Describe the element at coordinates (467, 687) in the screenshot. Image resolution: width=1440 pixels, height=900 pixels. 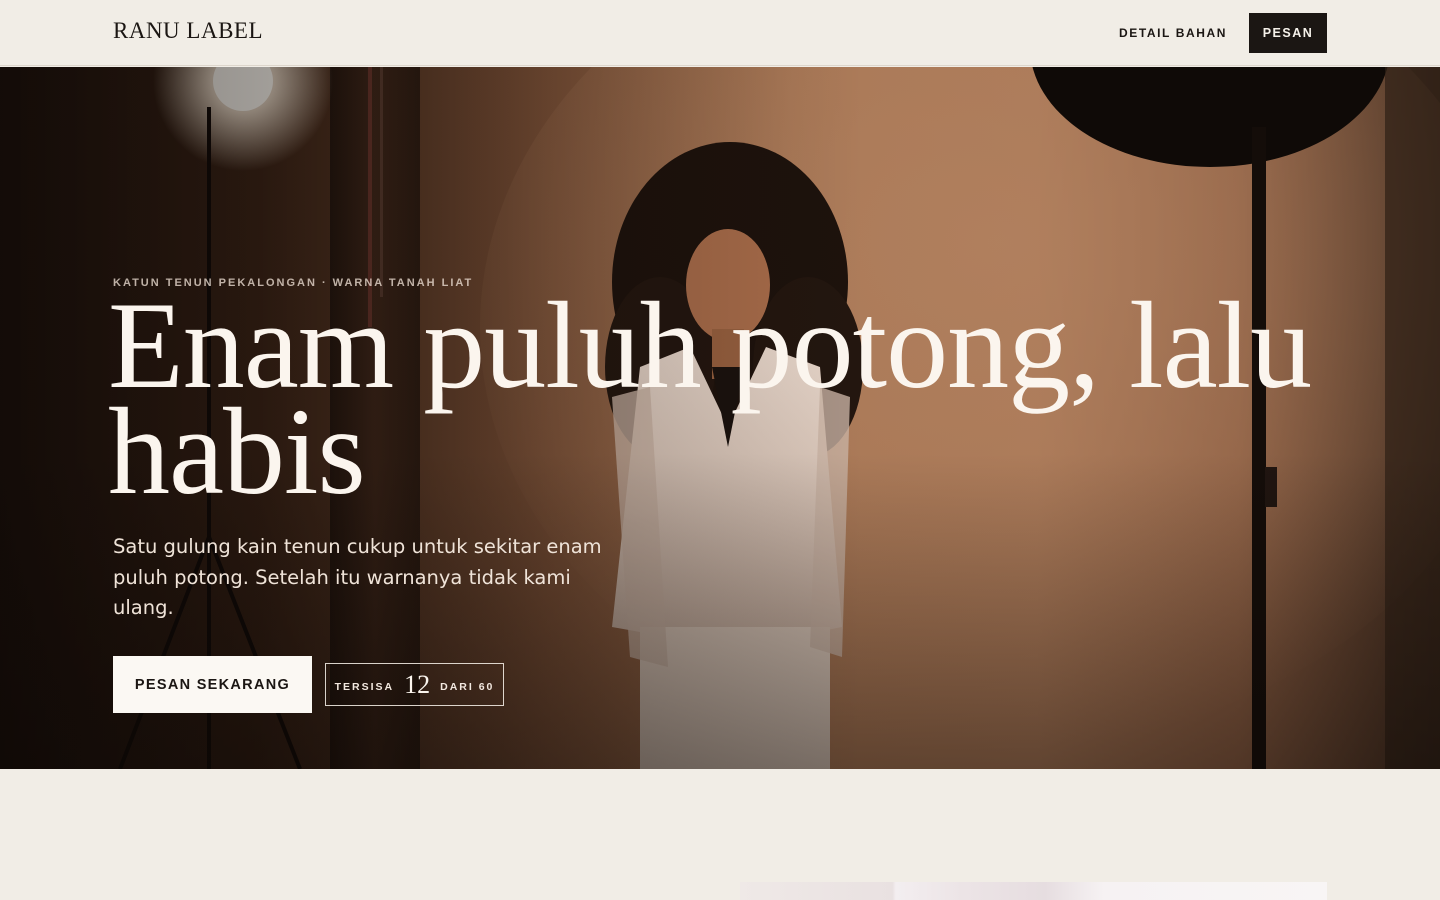
I see `stock-suffix: DARI 60` at that location.